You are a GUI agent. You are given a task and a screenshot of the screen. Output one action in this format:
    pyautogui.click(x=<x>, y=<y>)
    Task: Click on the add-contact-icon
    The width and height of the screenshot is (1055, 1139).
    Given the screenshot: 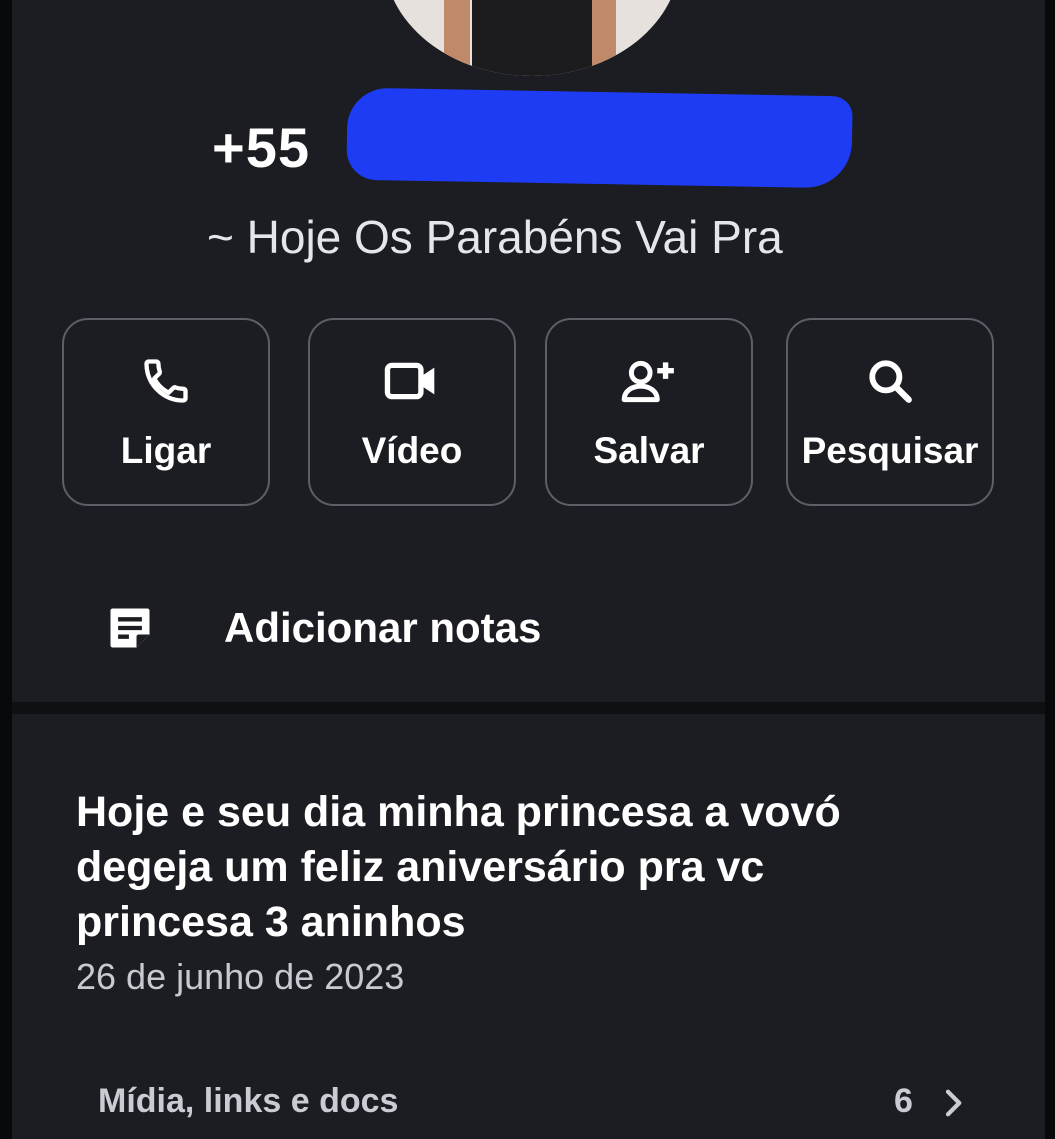 What is the action you would take?
    pyautogui.click(x=649, y=381)
    